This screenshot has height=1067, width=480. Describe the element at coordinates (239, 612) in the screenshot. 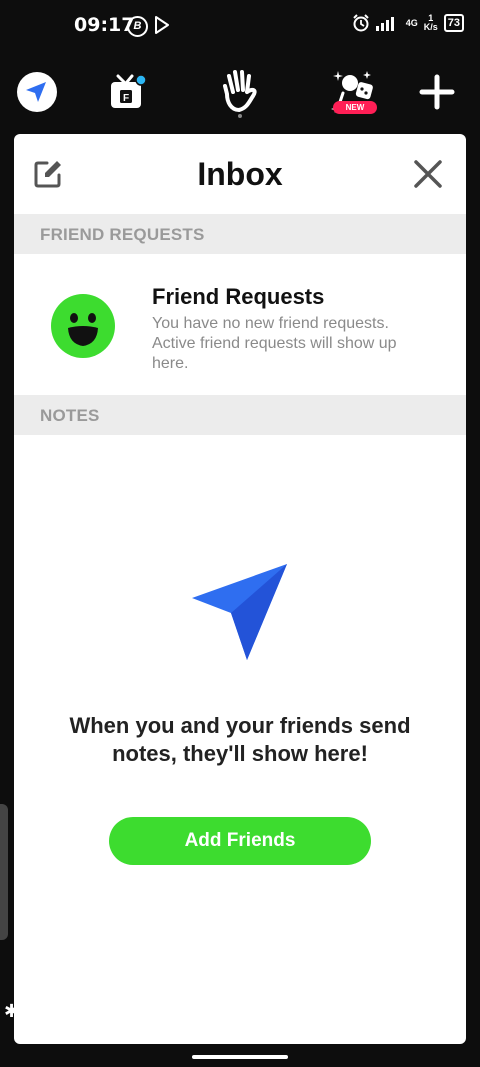

I see `send-arrow-illustration-icon` at that location.